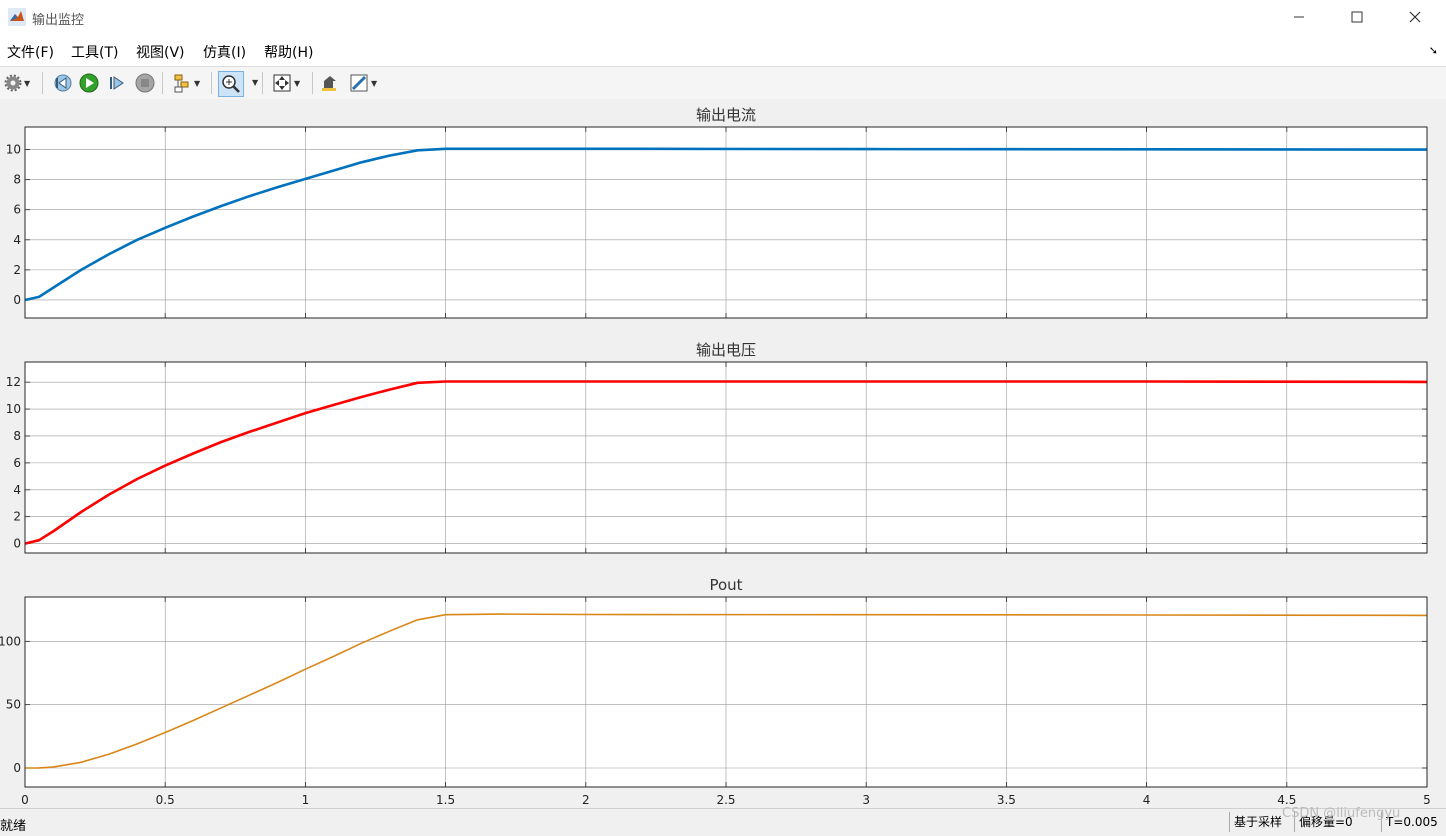 The width and height of the screenshot is (1446, 836). Describe the element at coordinates (586, 799) in the screenshot. I see `x-tick-label: 2` at that location.